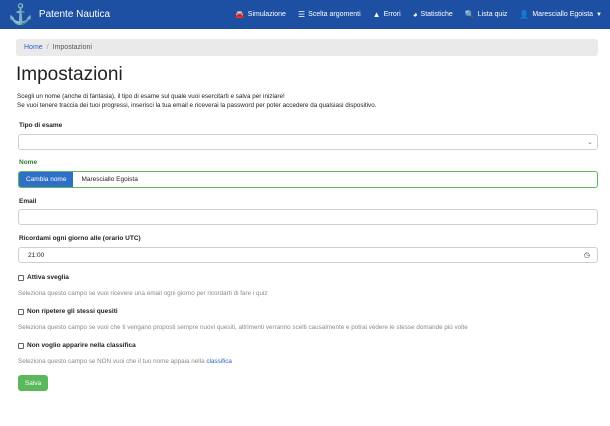  I want to click on exam-type-select: ⌄, so click(308, 142).